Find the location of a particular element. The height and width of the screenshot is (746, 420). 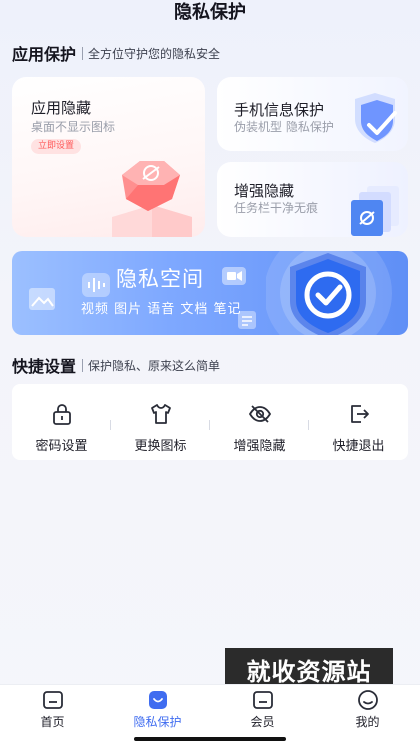

top-bar: 隐私保护 is located at coordinates (210, 14).